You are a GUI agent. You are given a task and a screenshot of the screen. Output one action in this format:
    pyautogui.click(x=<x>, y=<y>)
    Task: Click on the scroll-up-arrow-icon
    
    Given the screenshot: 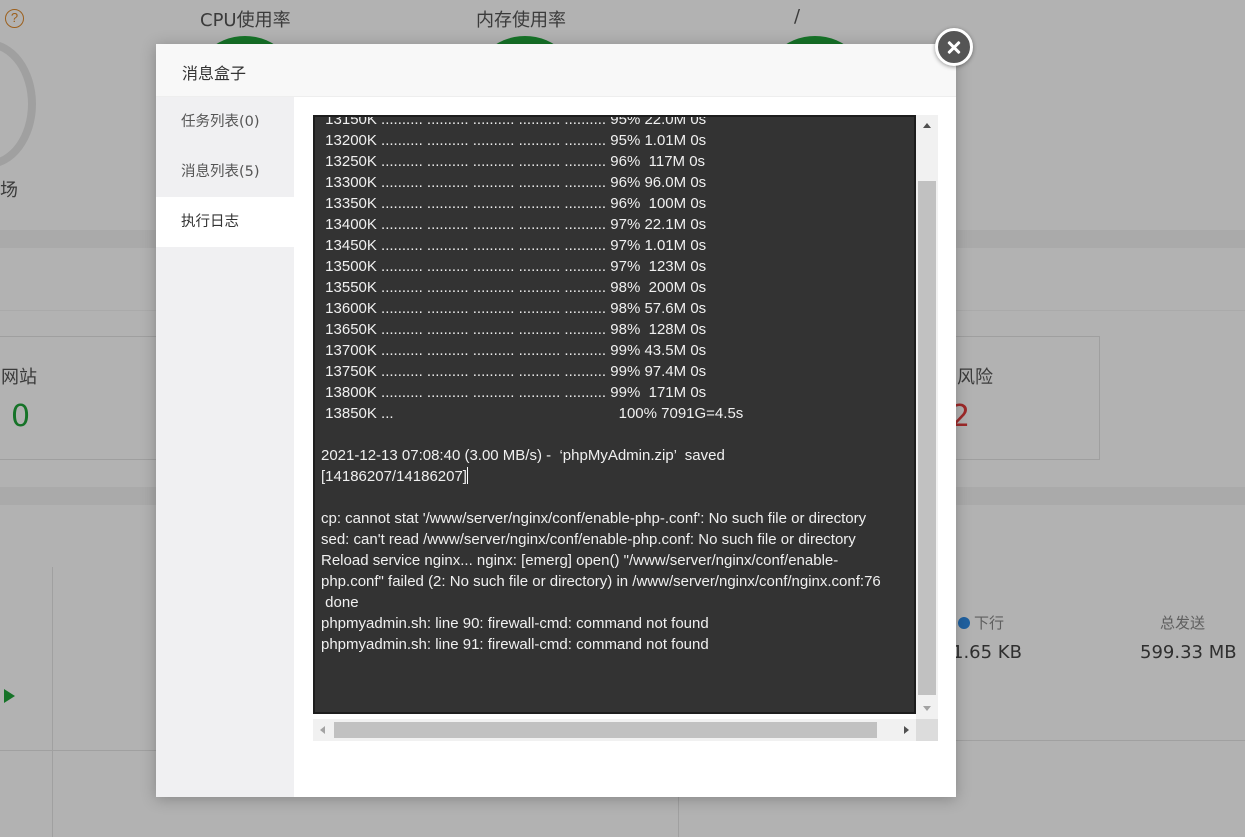 What is the action you would take?
    pyautogui.click(x=927, y=126)
    